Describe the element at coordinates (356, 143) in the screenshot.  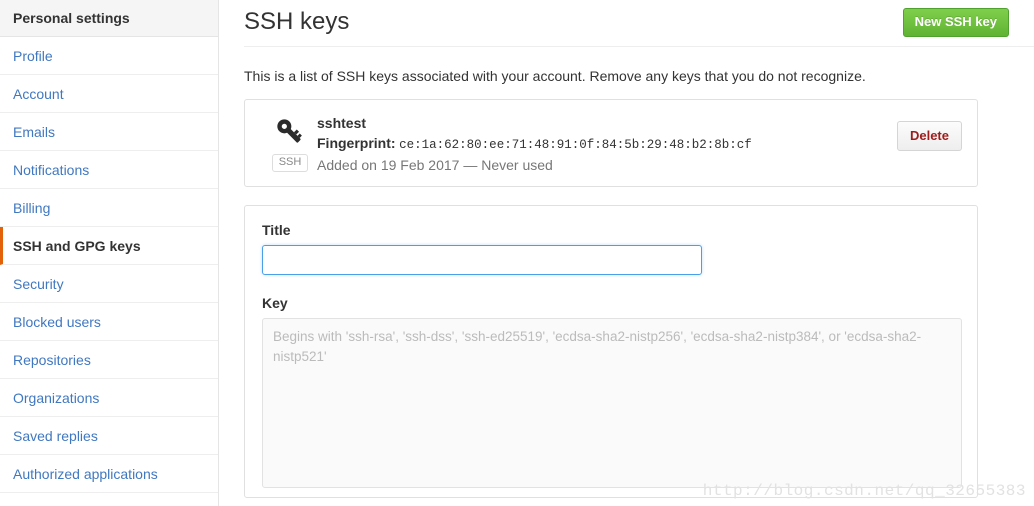
I see `fingerprint-label: Fingerprint:` at that location.